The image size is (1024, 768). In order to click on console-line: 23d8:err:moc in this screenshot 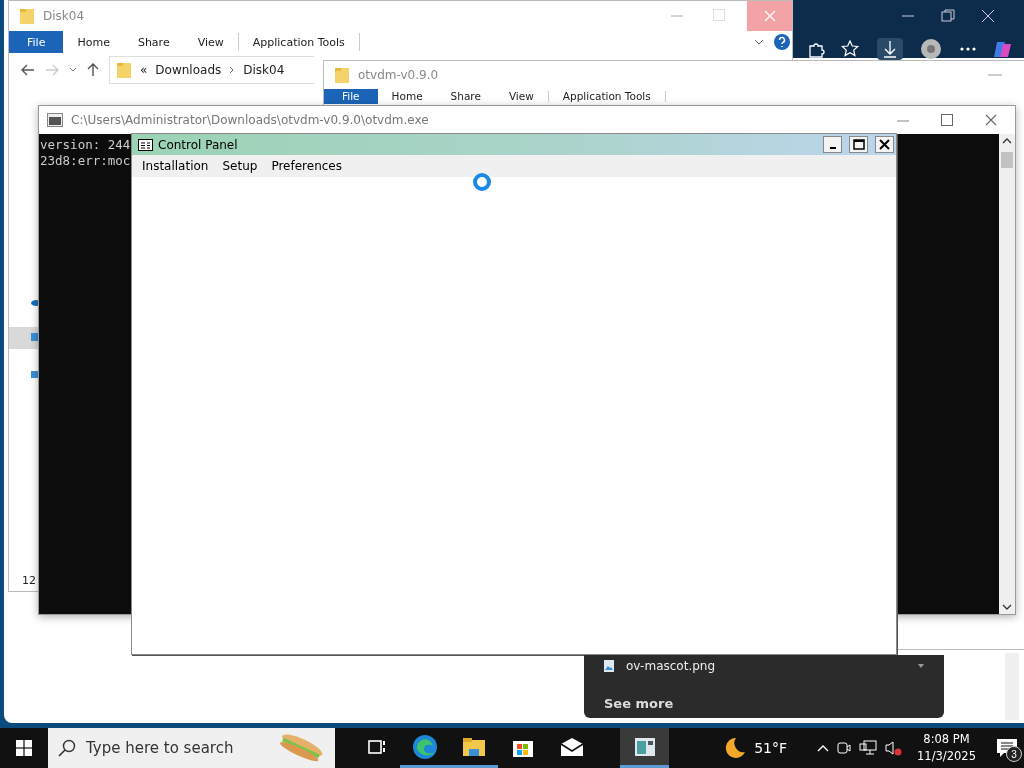, I will do `click(85, 161)`.